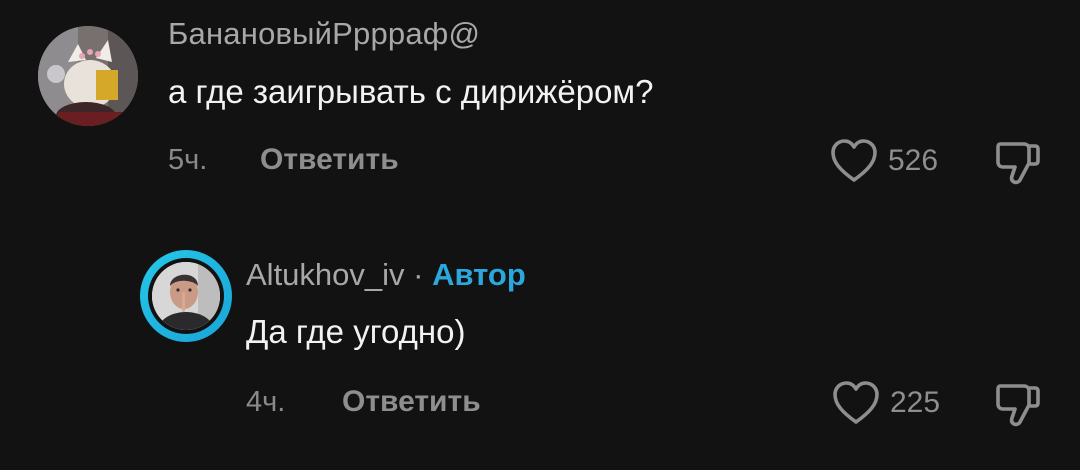  I want to click on avatar, so click(186, 296).